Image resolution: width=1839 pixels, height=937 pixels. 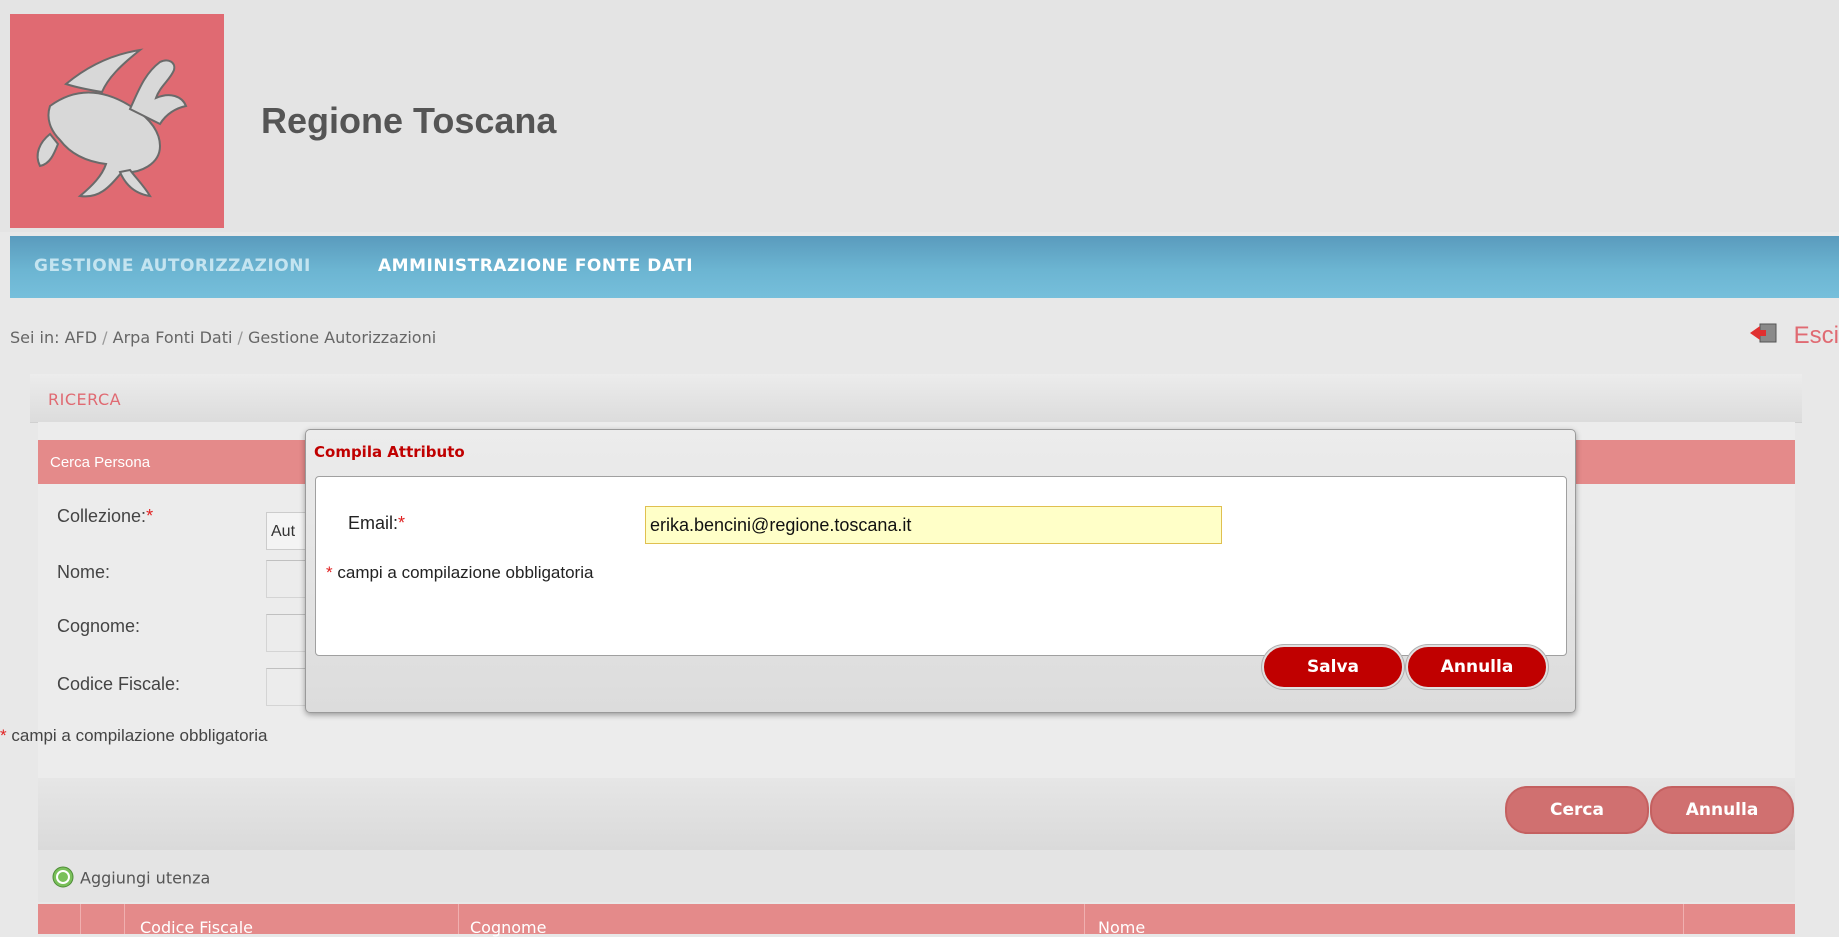 I want to click on column-header-cognome: Cognome, so click(x=508, y=927).